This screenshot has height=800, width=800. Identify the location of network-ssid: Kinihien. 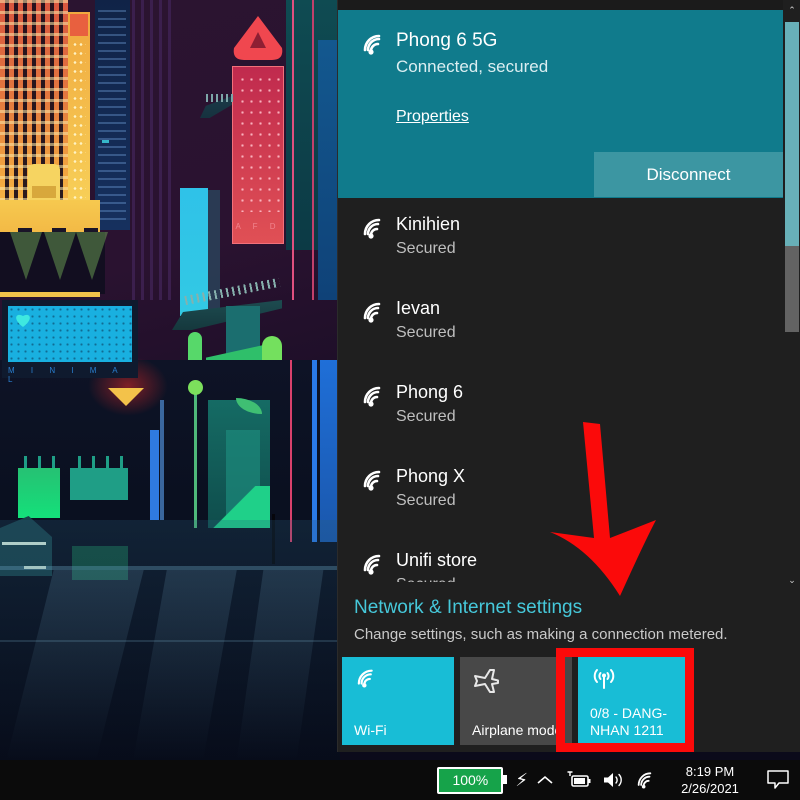
(428, 224).